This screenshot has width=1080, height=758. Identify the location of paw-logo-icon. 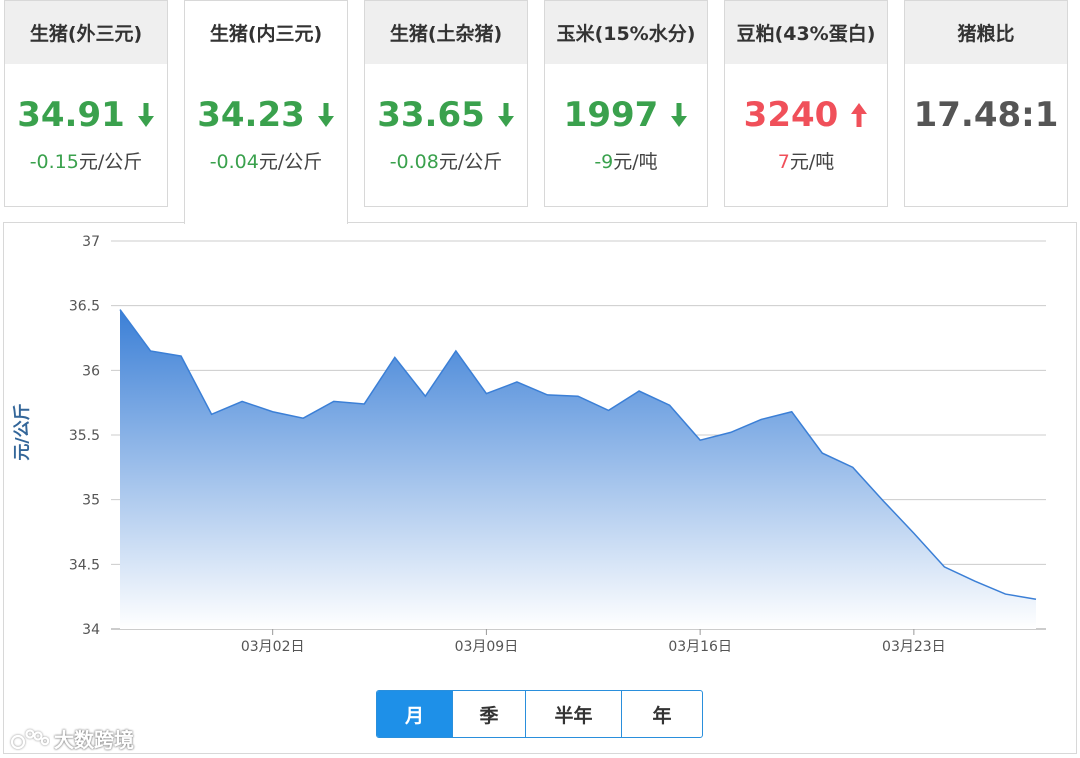
(30, 738).